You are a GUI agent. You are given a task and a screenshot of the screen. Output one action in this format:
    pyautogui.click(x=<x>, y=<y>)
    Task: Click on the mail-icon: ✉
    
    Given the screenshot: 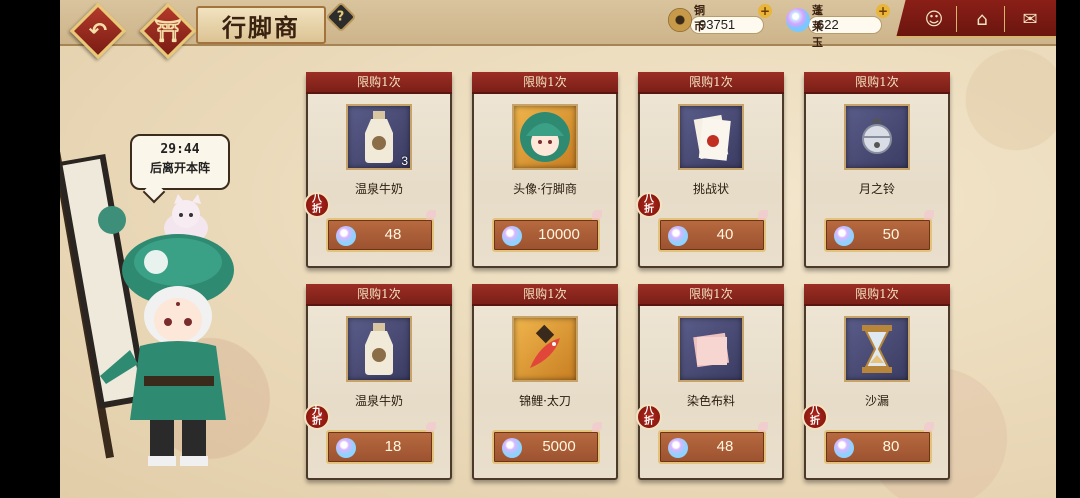 What is the action you would take?
    pyautogui.click(x=1030, y=19)
    